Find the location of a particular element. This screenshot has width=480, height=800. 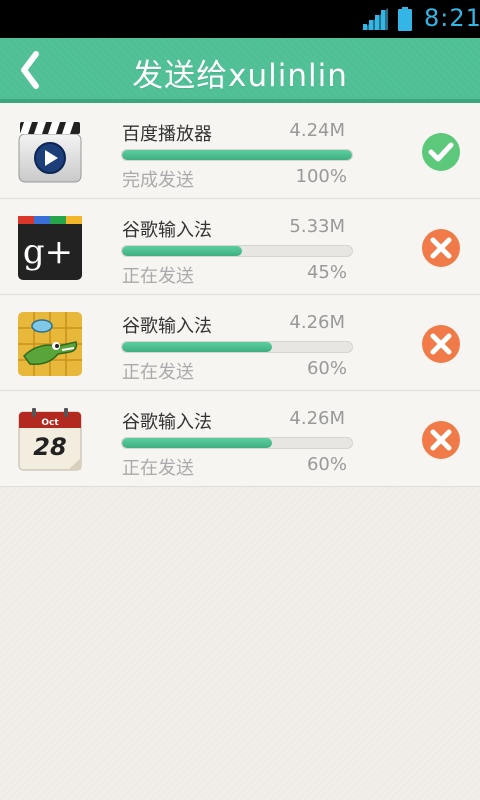

transfer-row: 百度播放器 4.24M 完成发送 100% is located at coordinates (240, 151).